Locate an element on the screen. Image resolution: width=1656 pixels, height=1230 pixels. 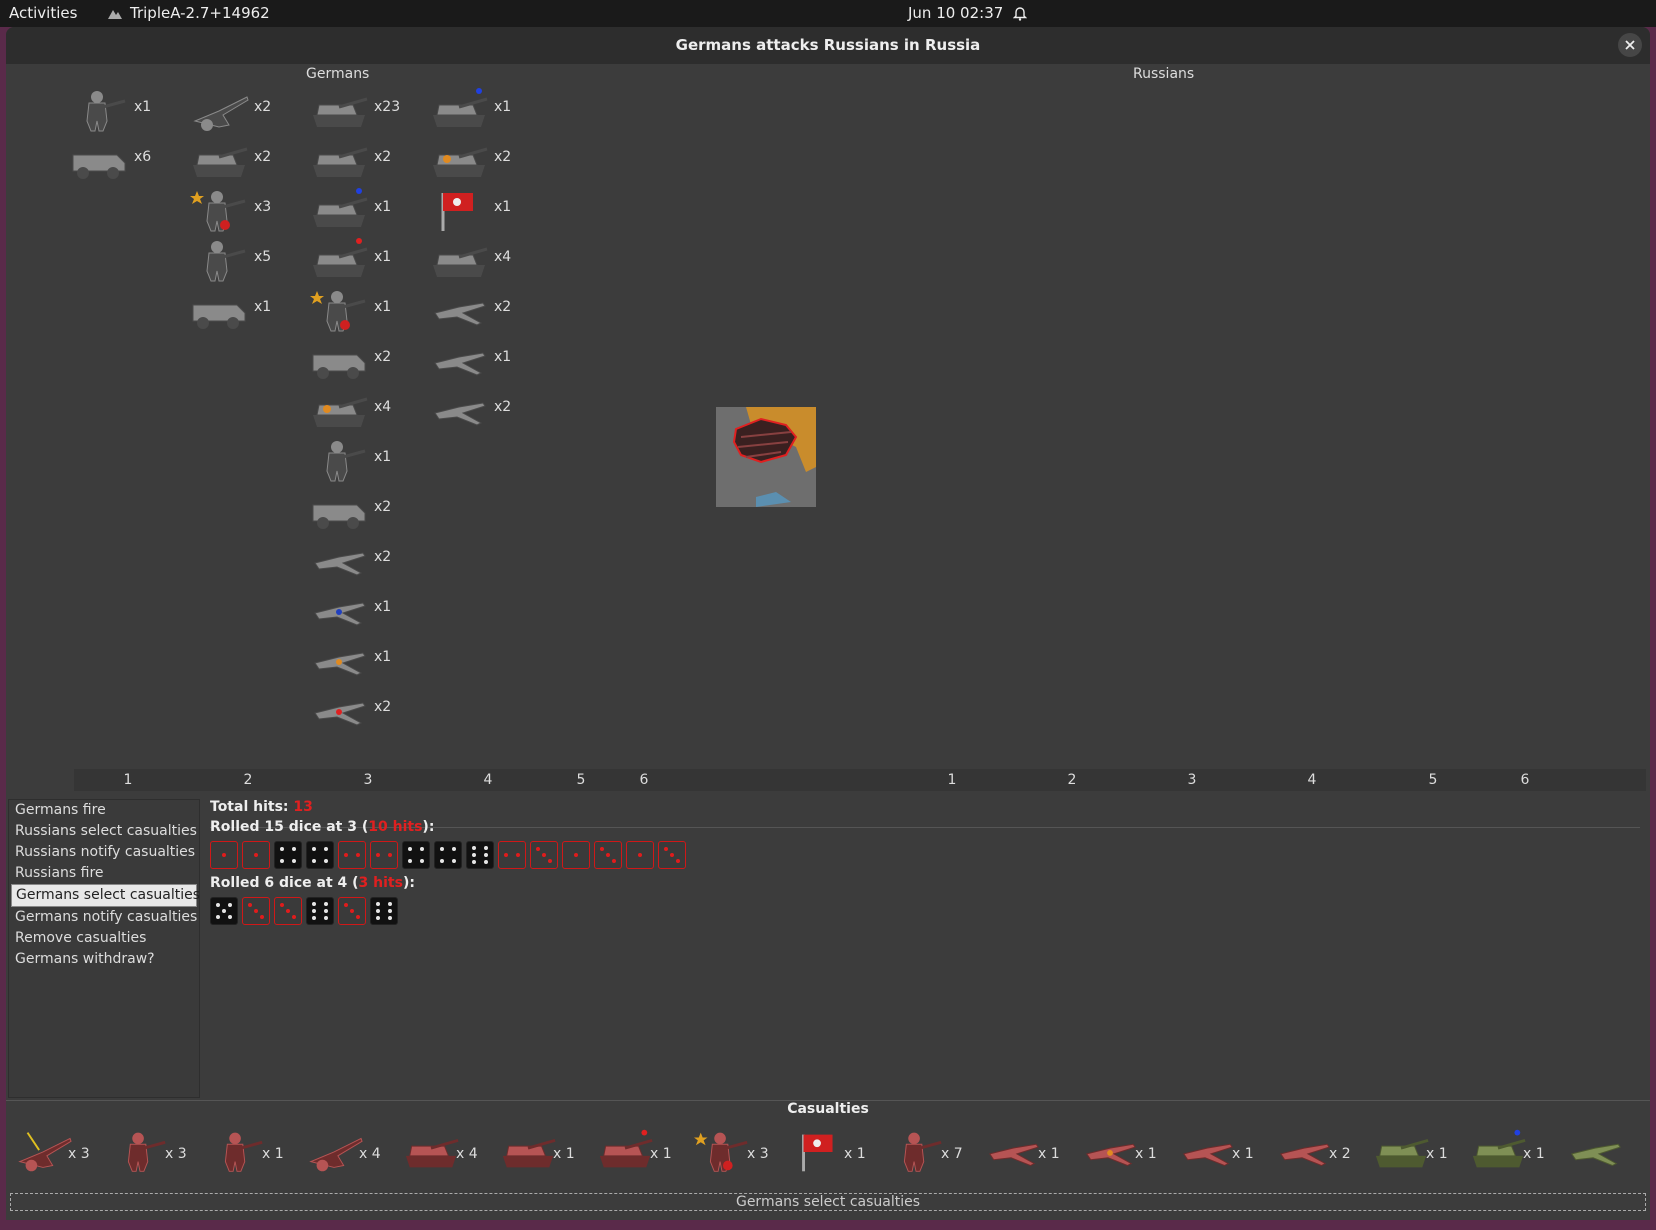
roll-2-summary: Rolled 6 dice at 4 (3 hits): is located at coordinates (312, 883).